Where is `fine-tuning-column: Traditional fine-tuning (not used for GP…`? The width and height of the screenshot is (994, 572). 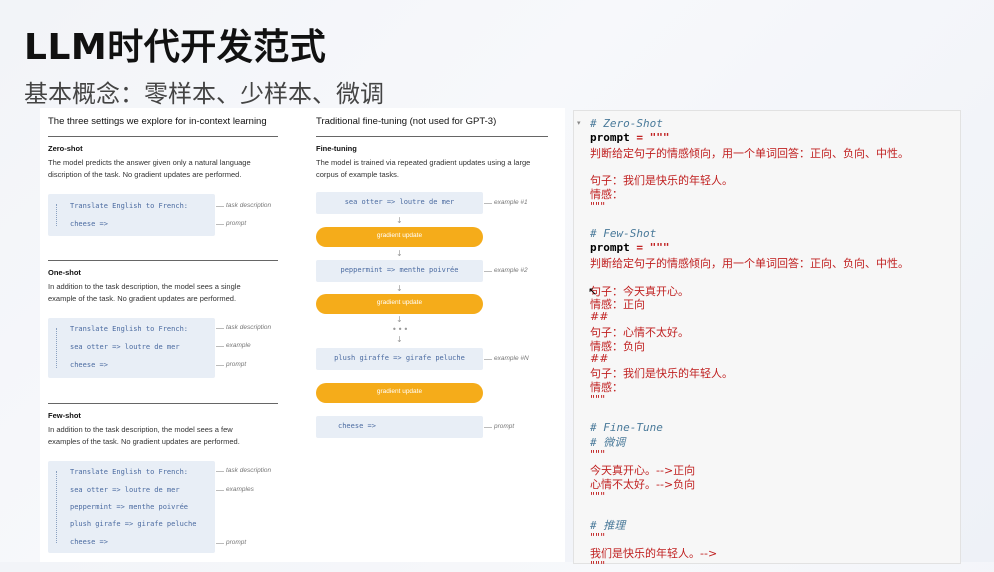 fine-tuning-column: Traditional fine-tuning (not used for GP… is located at coordinates (432, 273).